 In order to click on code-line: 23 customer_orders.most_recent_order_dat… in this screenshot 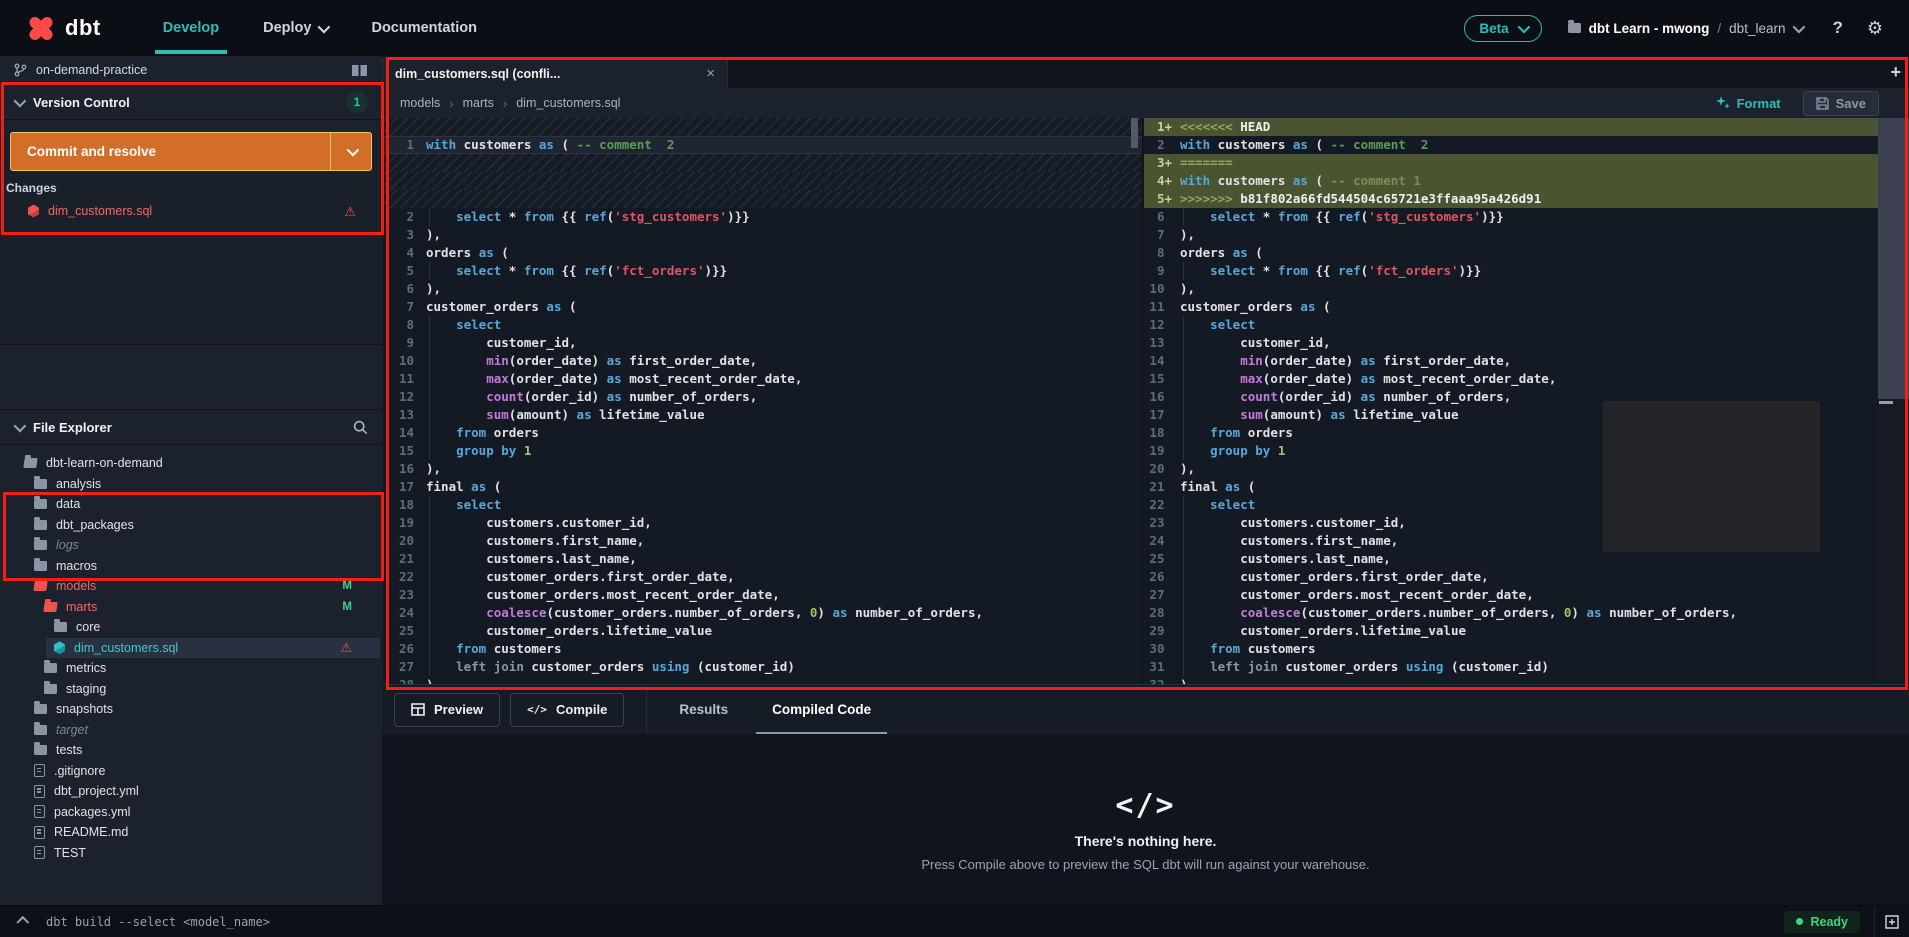, I will do `click(762, 595)`.